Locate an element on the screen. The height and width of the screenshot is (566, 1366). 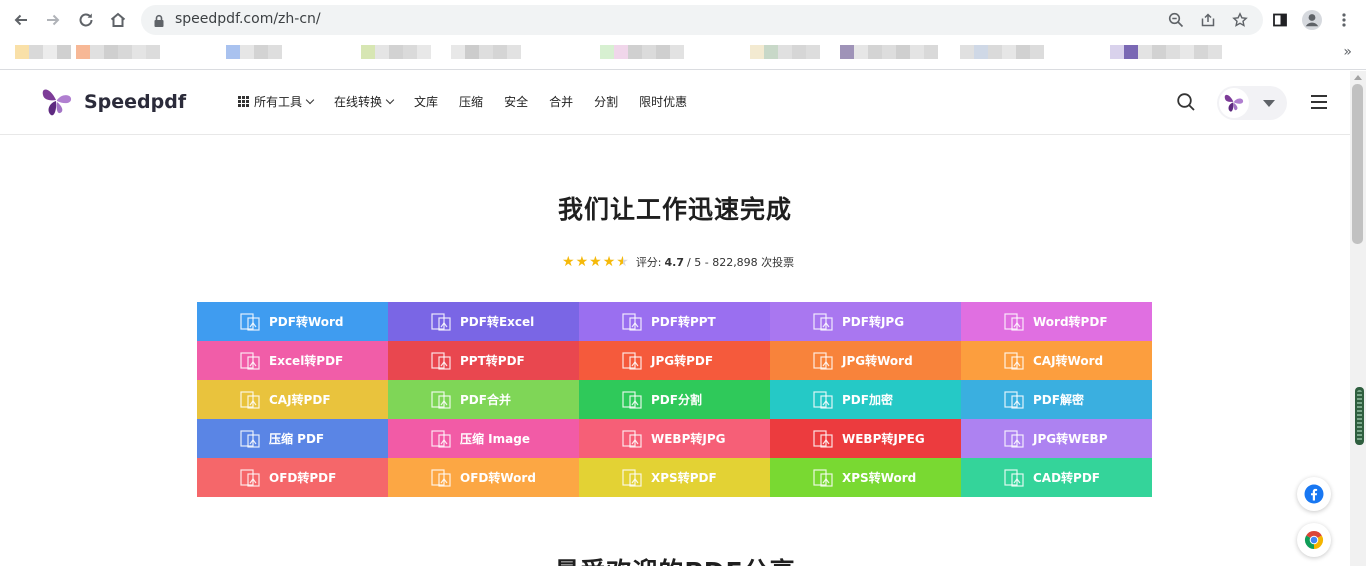
home-icon is located at coordinates (118, 20).